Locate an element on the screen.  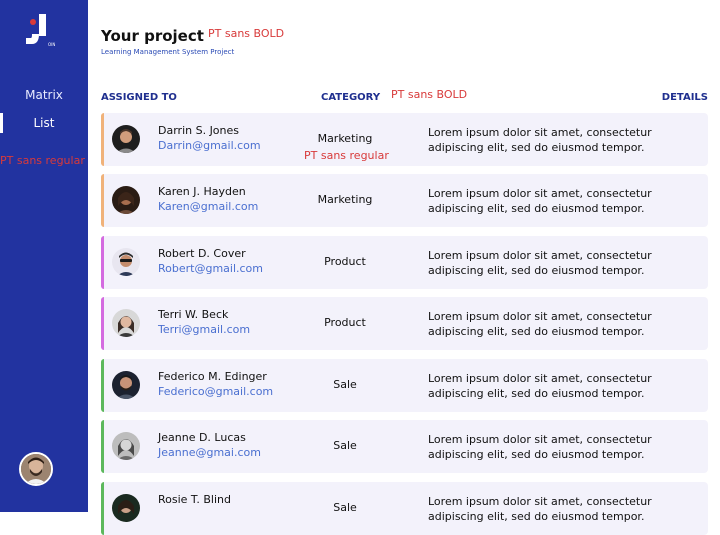
user-avatar is located at coordinates (36, 469).